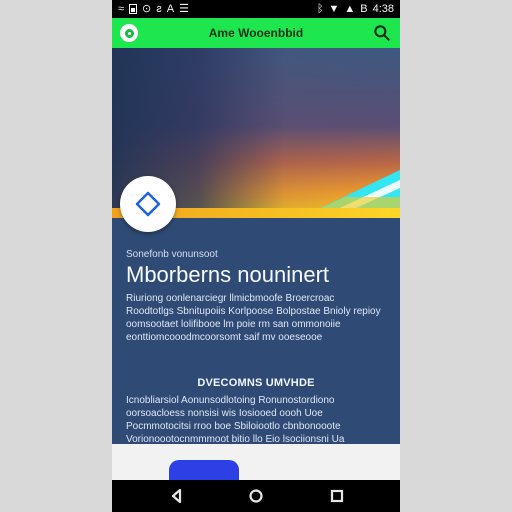 This screenshot has width=512, height=512. Describe the element at coordinates (256, 462) in the screenshot. I see `bottom-panel` at that location.